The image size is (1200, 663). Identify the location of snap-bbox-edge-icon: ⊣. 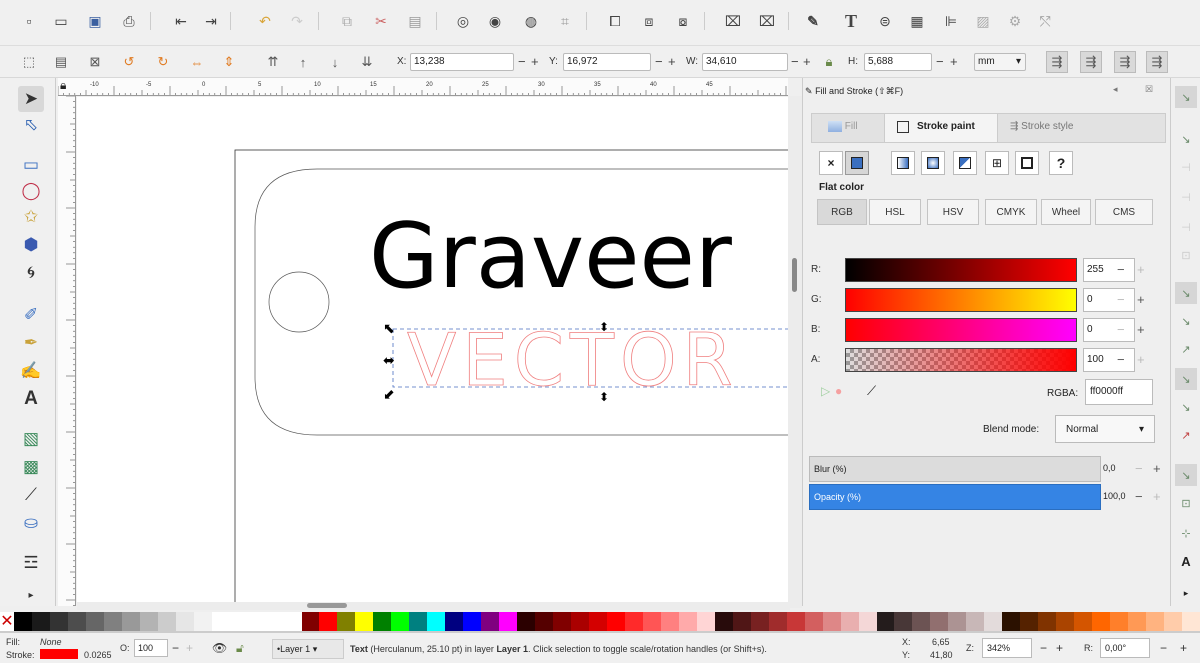
(1186, 167).